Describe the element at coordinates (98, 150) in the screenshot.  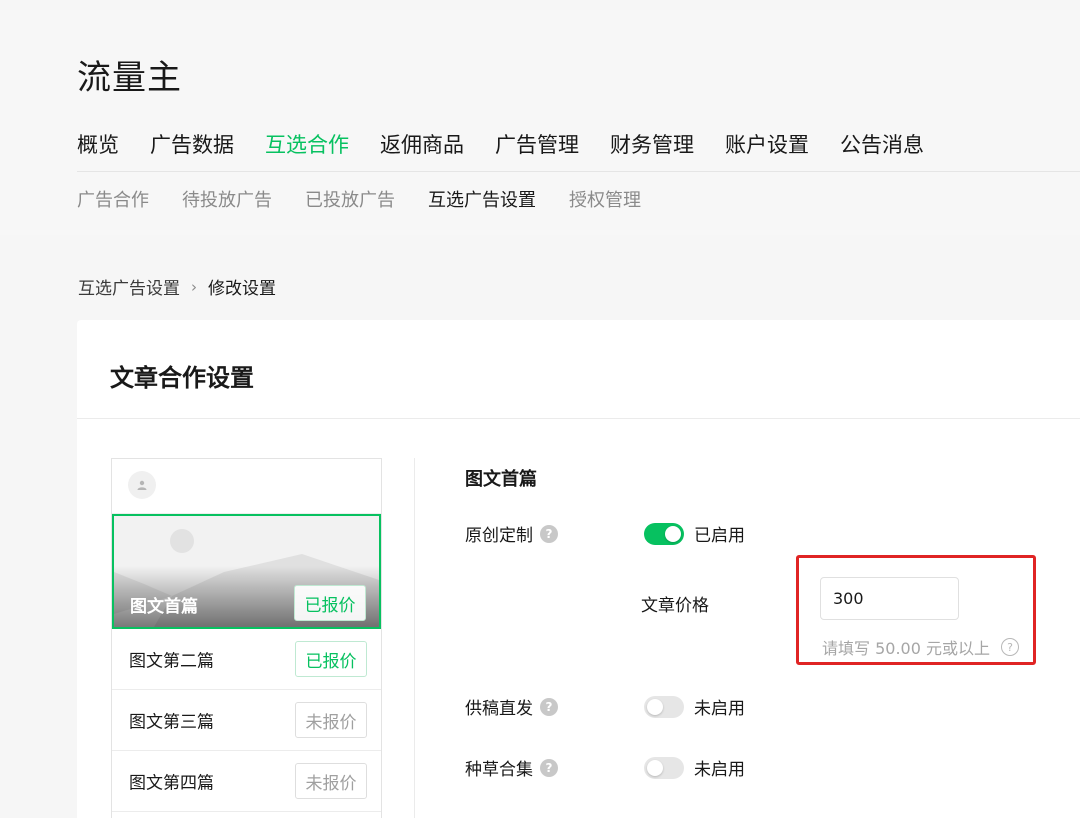
I see `nav-overview: 概览` at that location.